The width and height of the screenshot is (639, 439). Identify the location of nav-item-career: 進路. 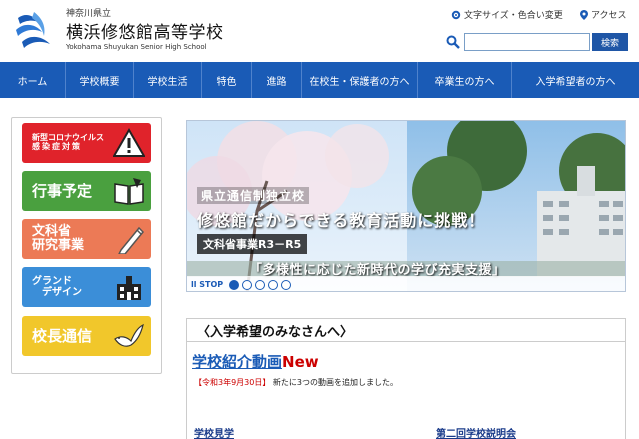
(277, 80).